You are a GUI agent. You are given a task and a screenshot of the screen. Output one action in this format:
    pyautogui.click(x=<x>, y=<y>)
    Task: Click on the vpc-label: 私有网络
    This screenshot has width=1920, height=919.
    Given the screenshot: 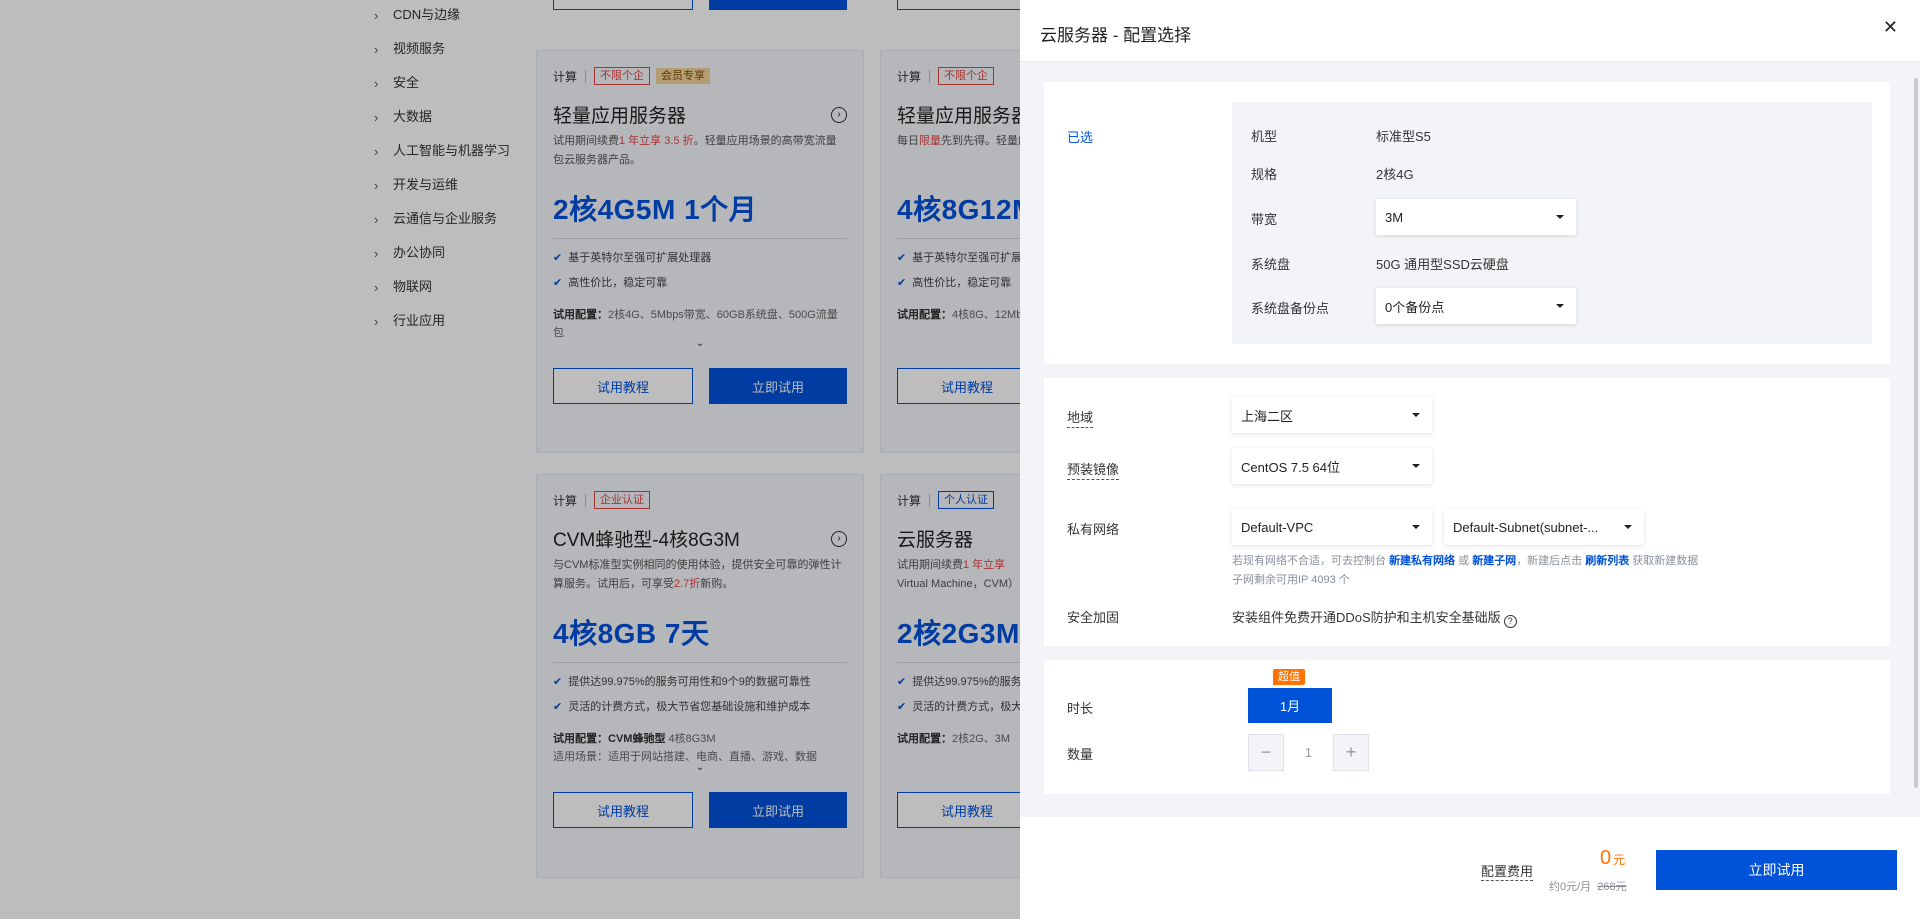 What is the action you would take?
    pyautogui.click(x=1093, y=529)
    